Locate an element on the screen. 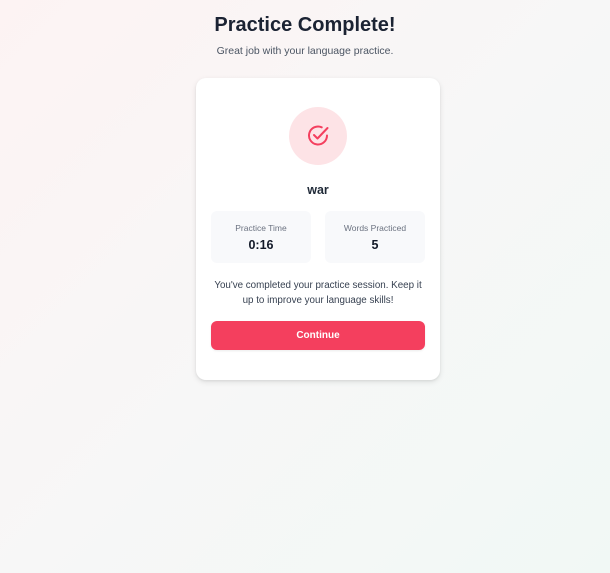 The image size is (610, 573). words-practiced-value: 5 is located at coordinates (375, 245).